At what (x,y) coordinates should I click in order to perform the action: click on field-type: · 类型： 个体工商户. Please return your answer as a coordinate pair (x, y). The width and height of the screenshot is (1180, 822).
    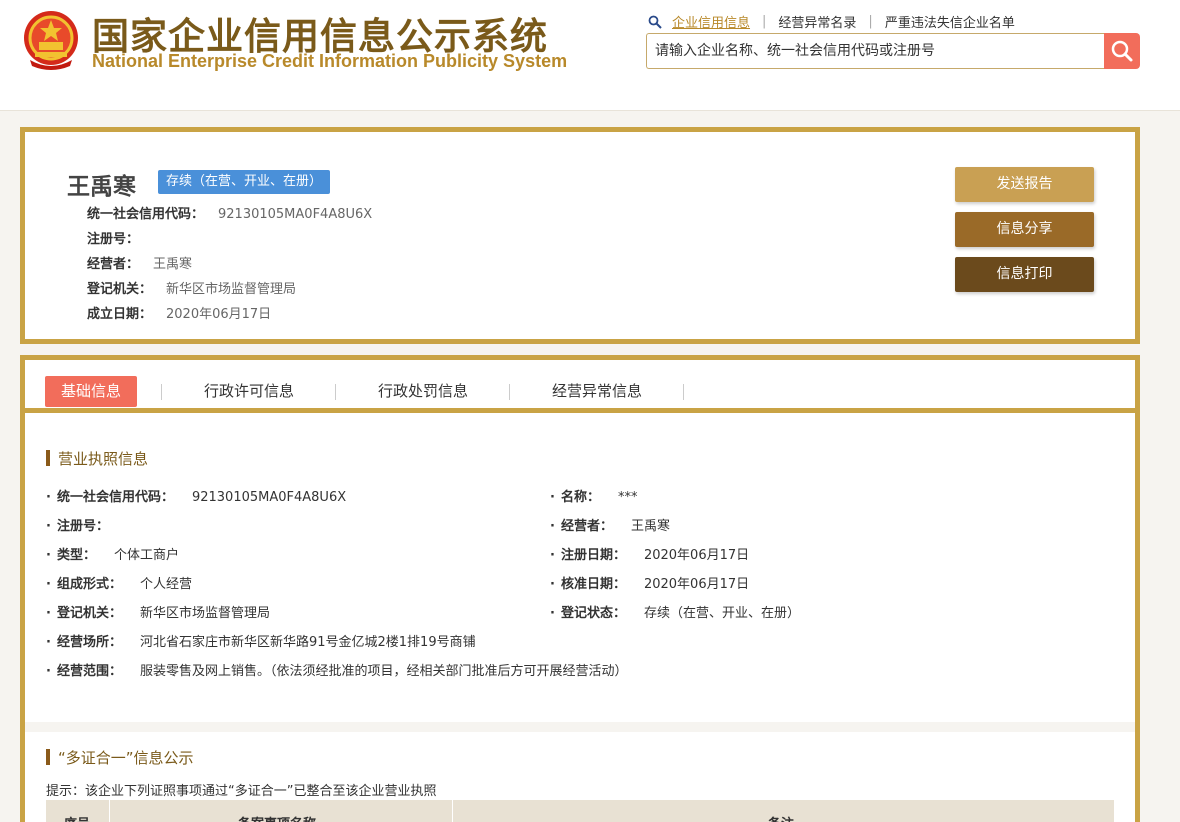
    Looking at the image, I should click on (112, 555).